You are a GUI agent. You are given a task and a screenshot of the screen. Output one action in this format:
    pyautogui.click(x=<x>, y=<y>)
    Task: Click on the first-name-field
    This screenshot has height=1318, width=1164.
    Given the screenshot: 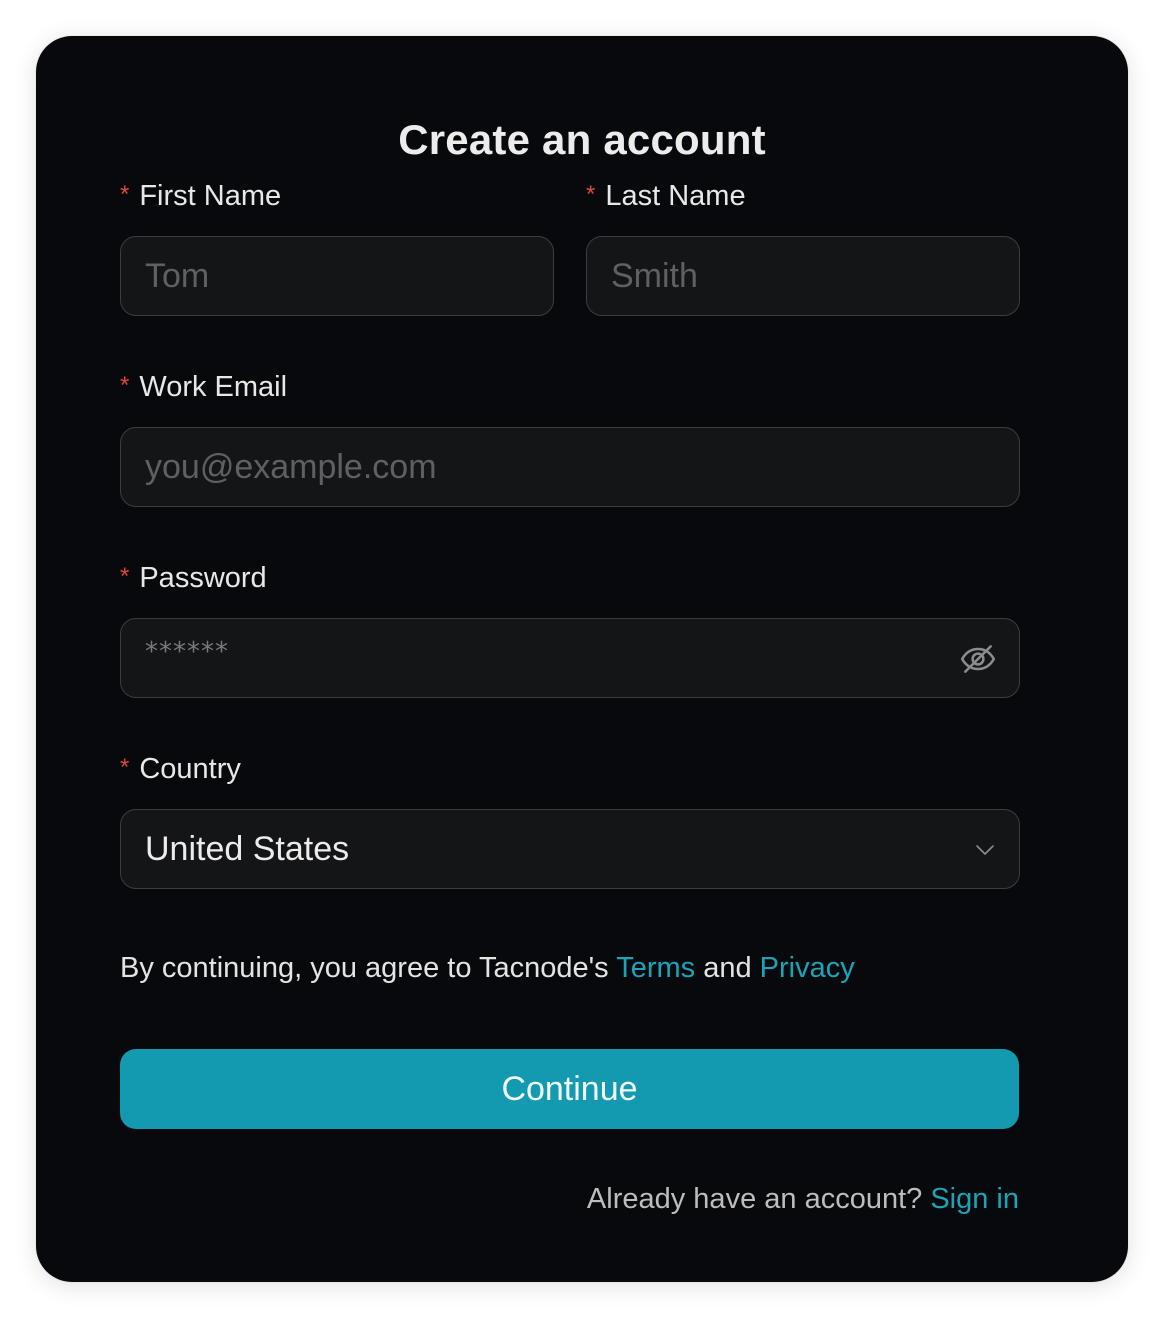 What is the action you would take?
    pyautogui.click(x=337, y=276)
    